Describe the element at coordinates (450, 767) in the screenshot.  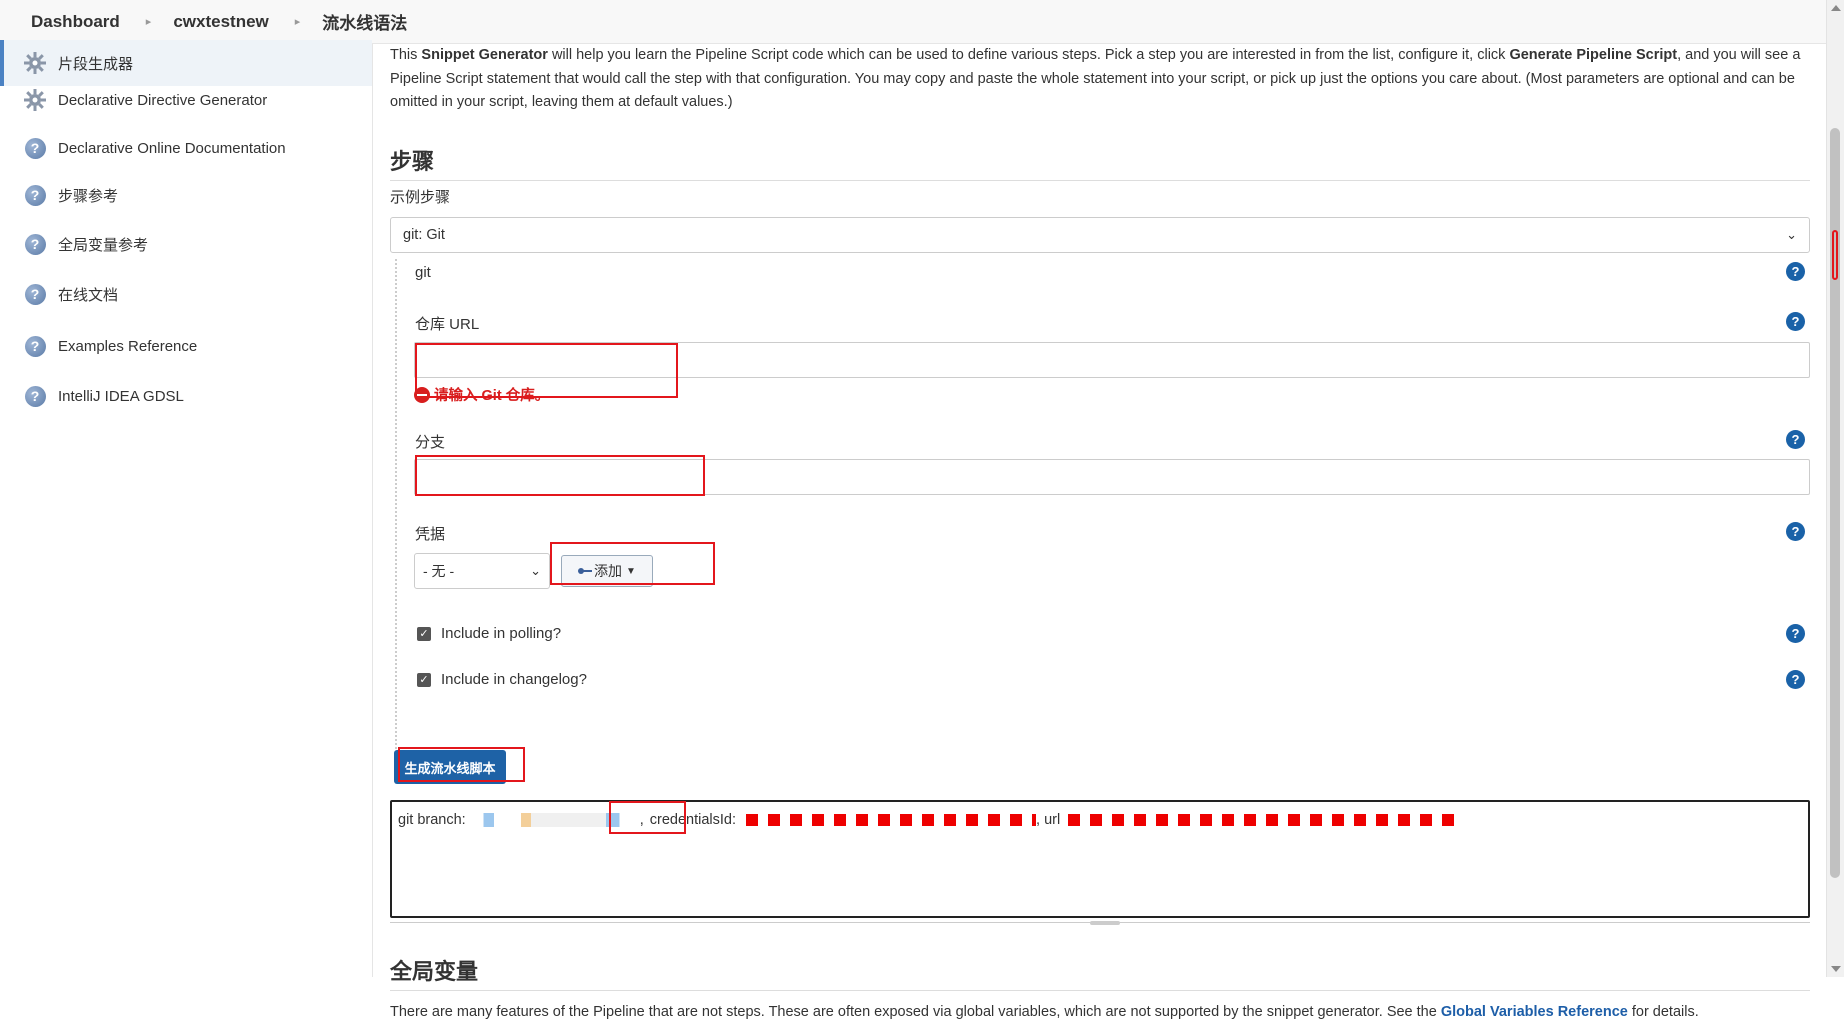
I see `generate-pipeline-script-button: 生成流水线脚本` at that location.